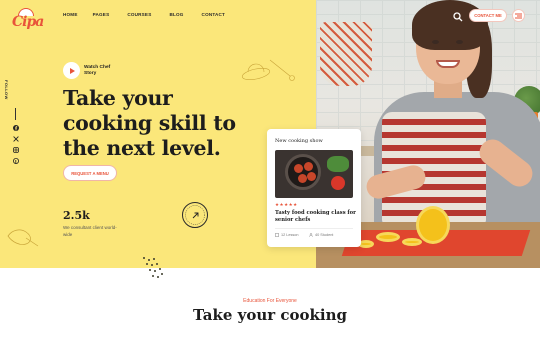 This screenshot has width=540, height=340. I want to click on explore-badge, so click(195, 215).